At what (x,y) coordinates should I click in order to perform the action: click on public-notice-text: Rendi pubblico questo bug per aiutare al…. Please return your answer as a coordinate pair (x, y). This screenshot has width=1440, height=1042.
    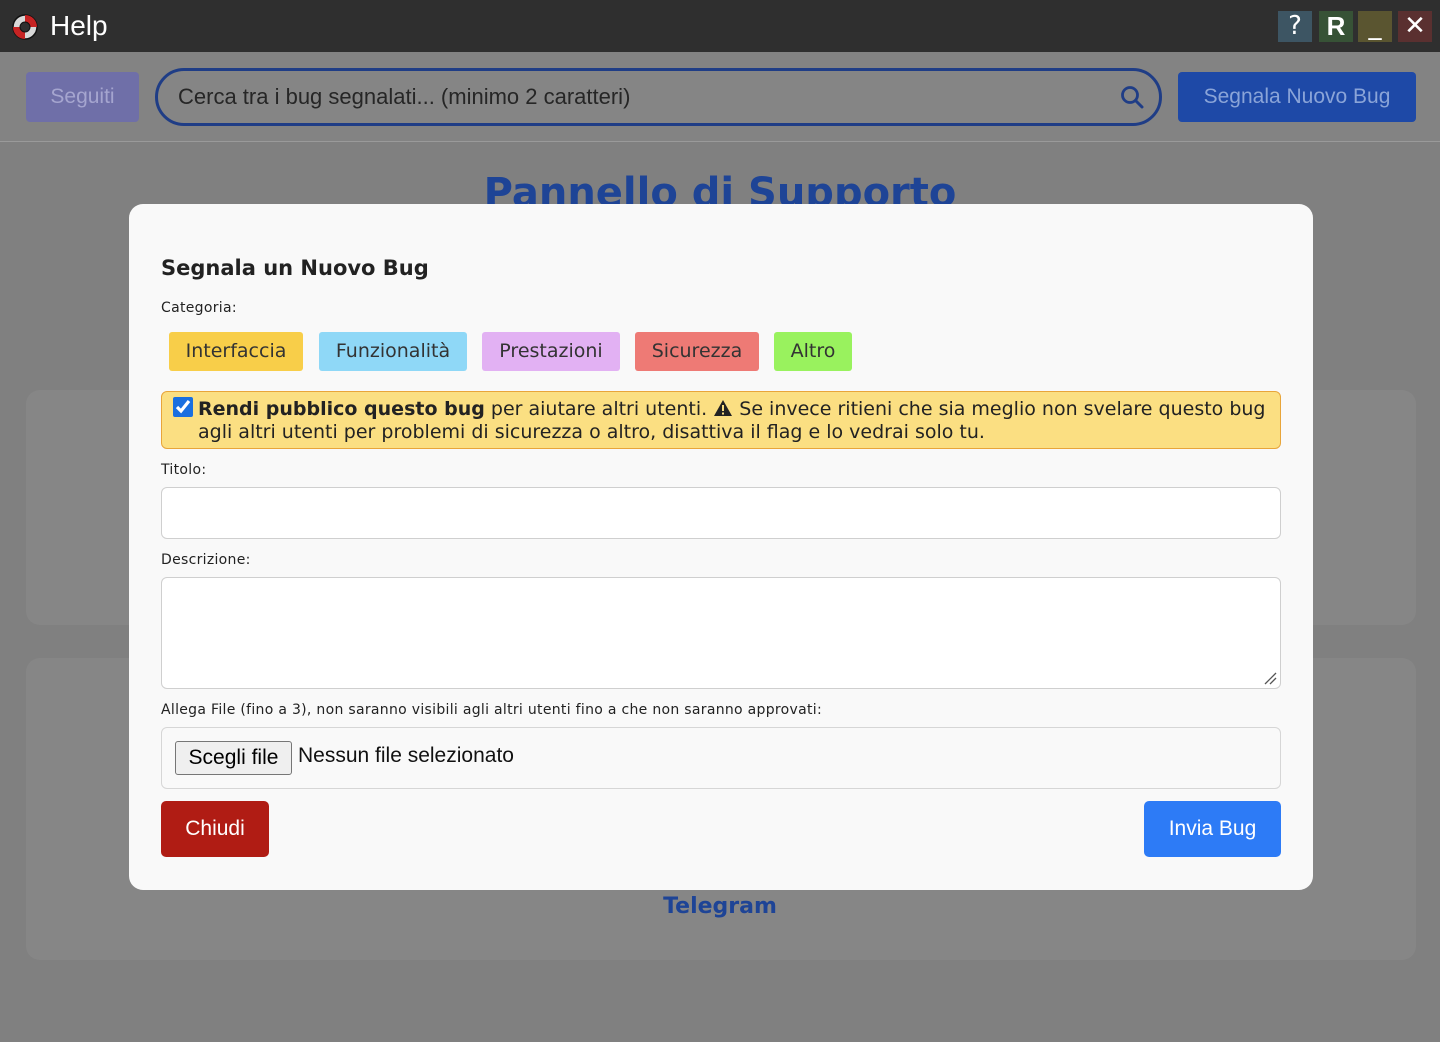
    Looking at the image, I should click on (733, 421).